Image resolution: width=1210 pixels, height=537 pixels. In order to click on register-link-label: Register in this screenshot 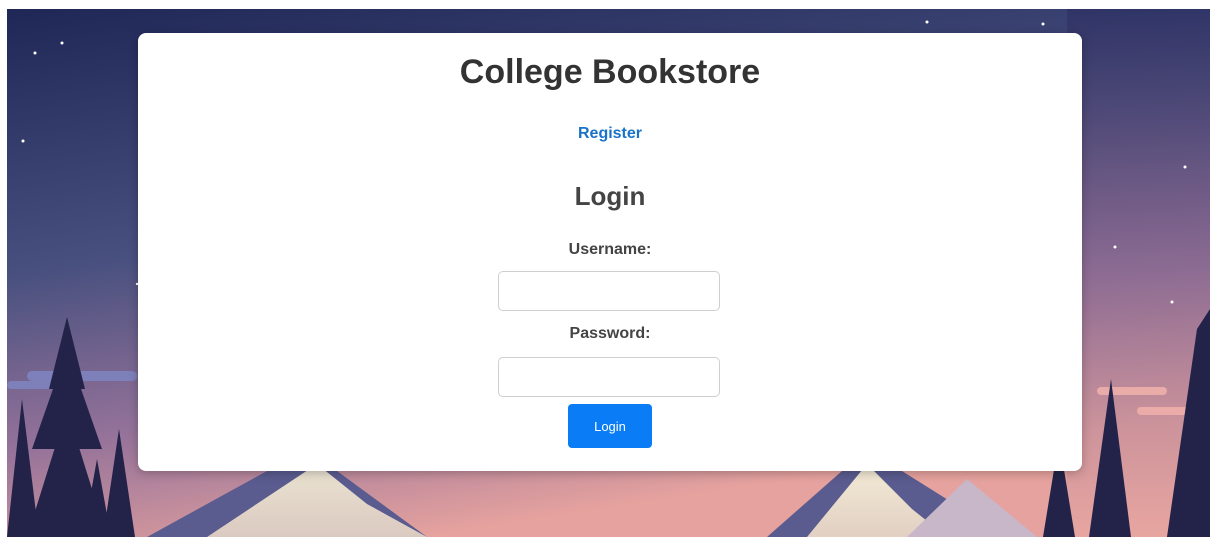, I will do `click(610, 133)`.